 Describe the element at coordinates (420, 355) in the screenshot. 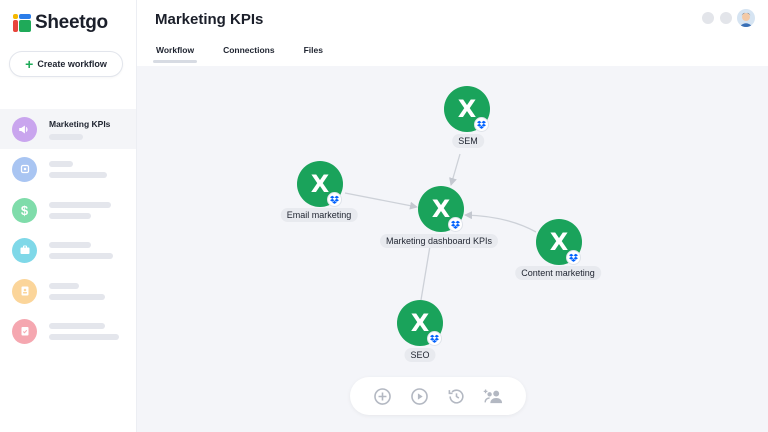

I see `node-label-seo: SEO` at that location.